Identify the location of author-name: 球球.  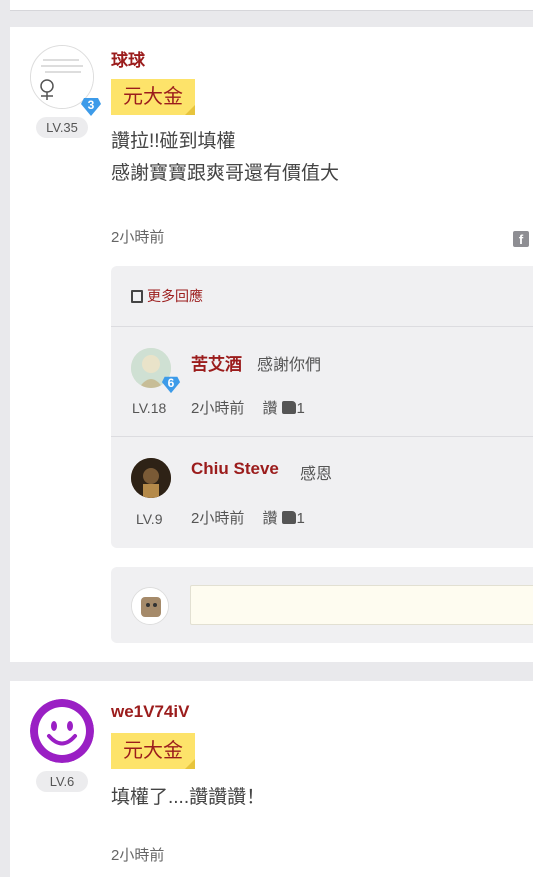
(128, 58).